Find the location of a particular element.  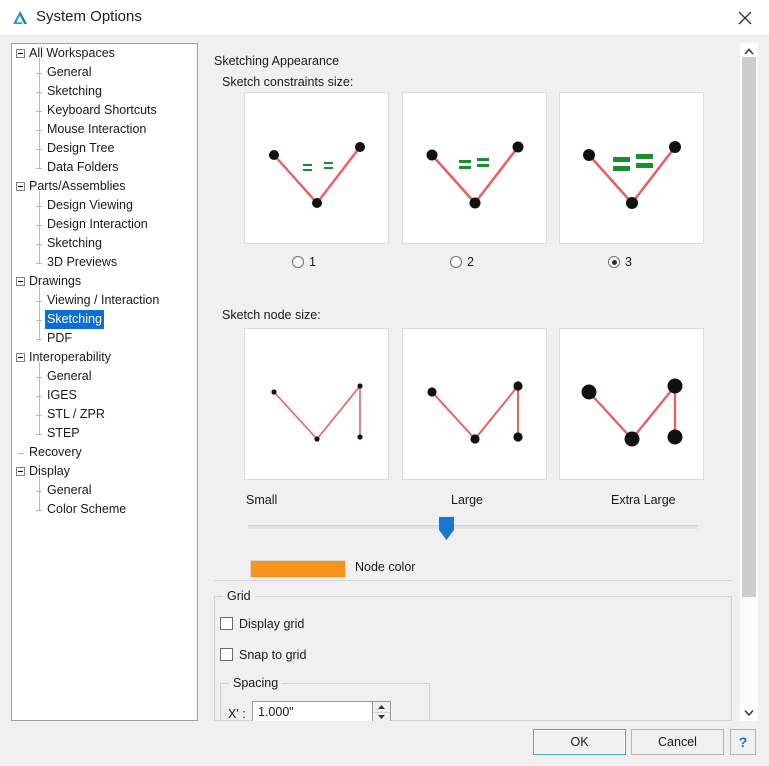

spacing-x-spin-buttons is located at coordinates (381, 711).